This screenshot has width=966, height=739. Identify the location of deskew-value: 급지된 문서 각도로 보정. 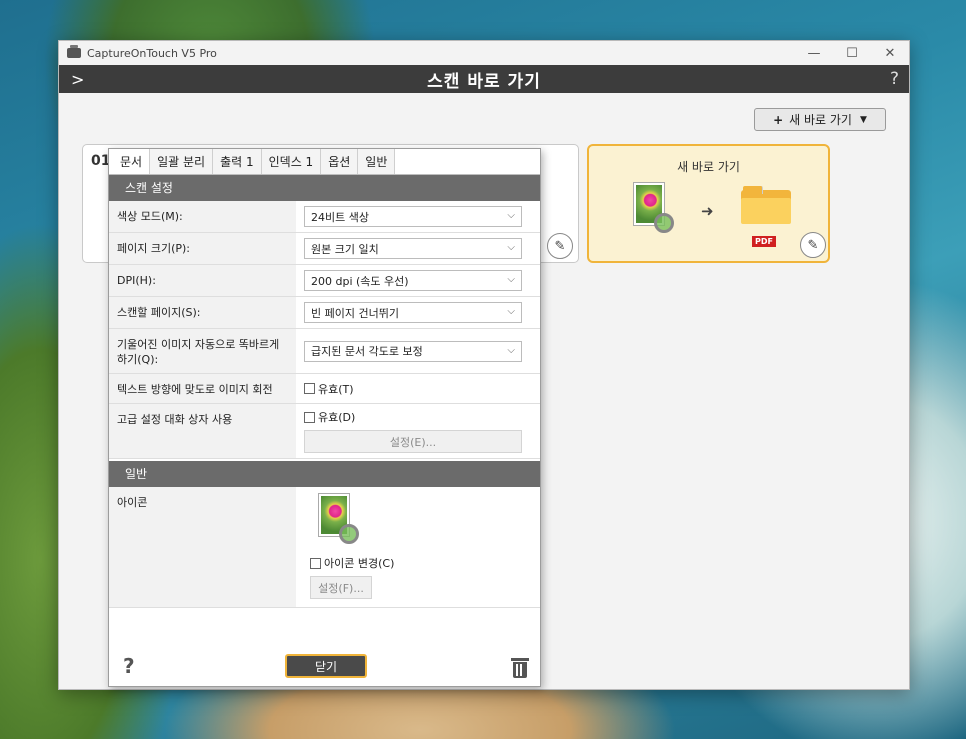
(367, 351).